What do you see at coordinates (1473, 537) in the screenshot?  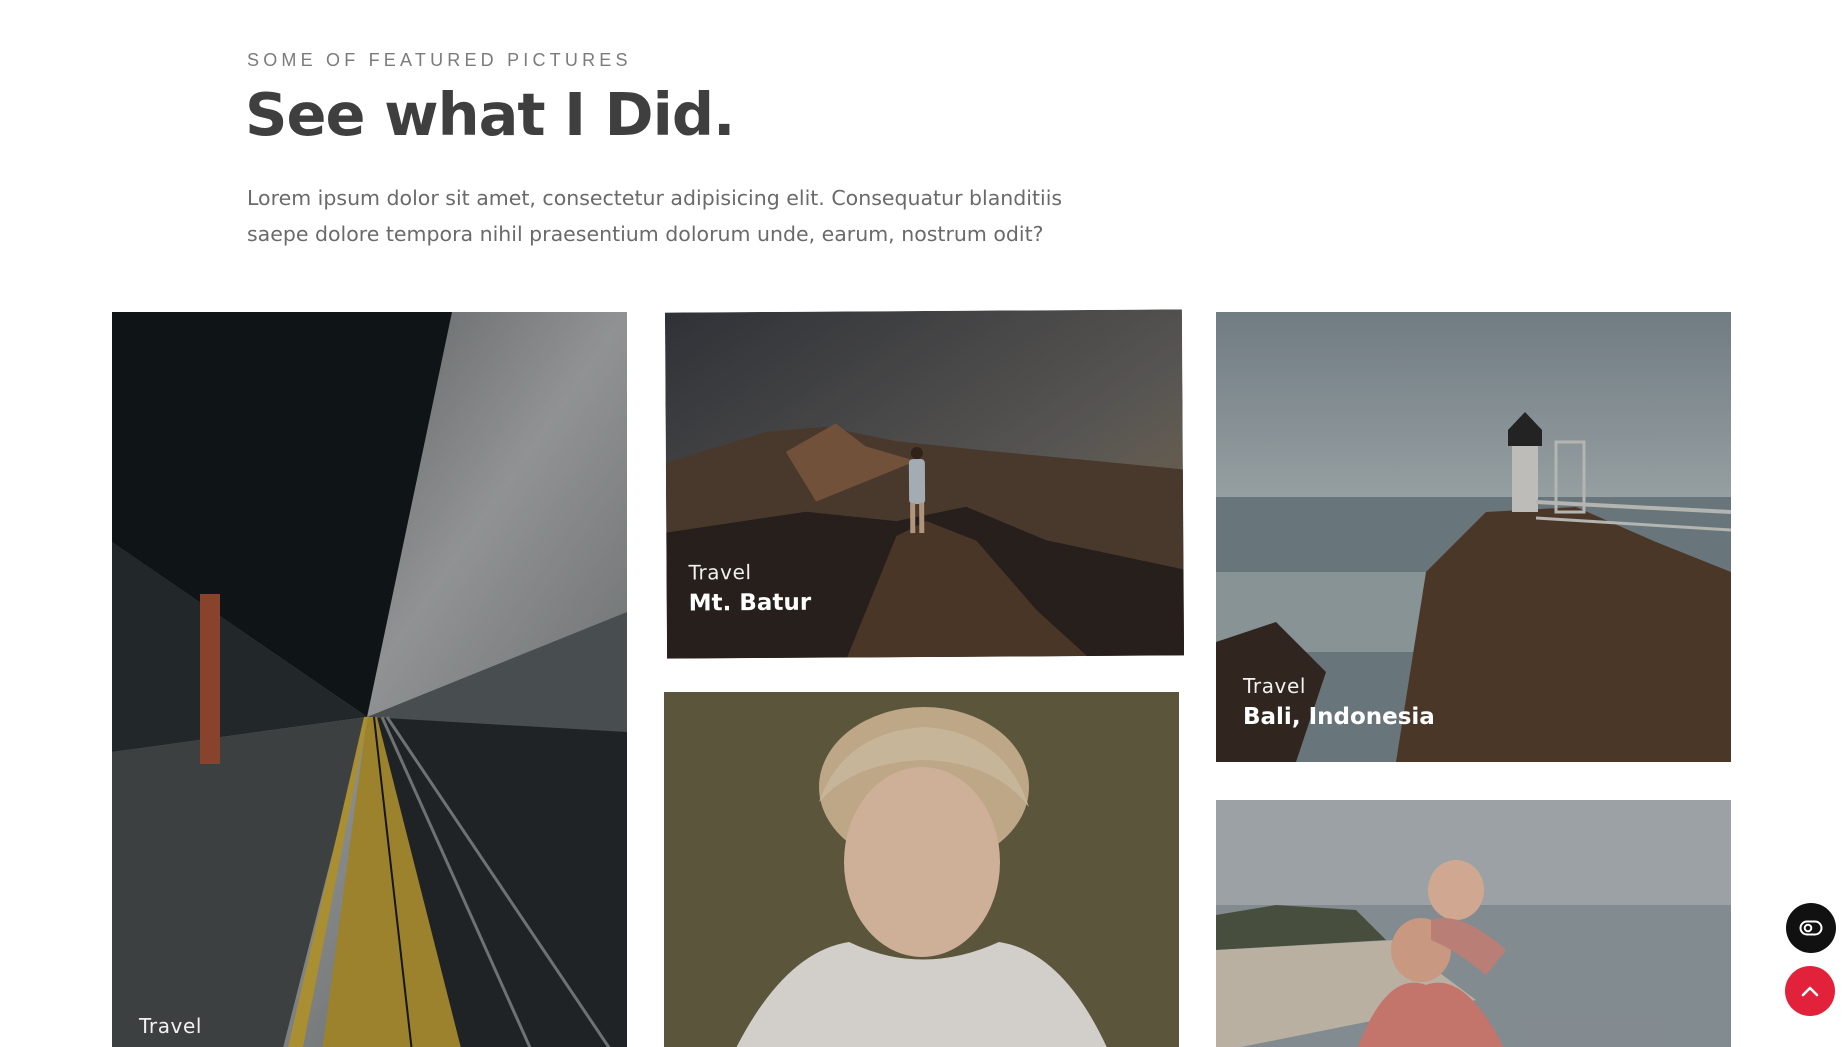 I see `gallery-card-bali-indonesia: Travel Bali, Indonesia` at bounding box center [1473, 537].